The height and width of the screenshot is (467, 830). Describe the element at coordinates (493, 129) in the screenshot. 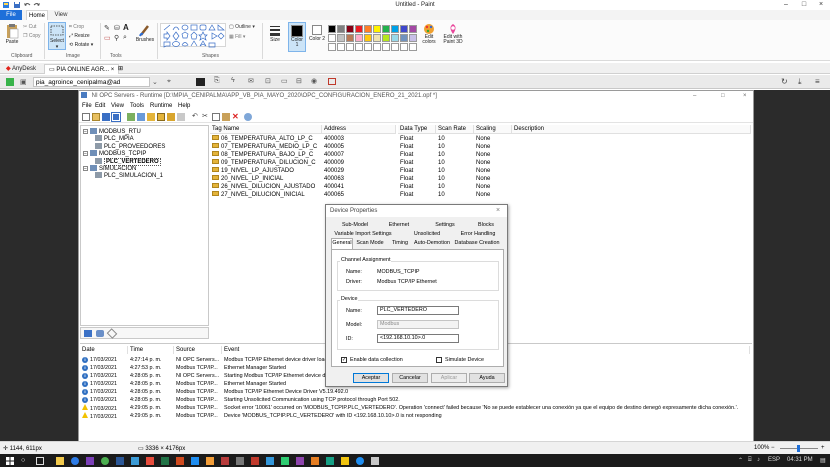

I see `column-header: Scaling` at that location.